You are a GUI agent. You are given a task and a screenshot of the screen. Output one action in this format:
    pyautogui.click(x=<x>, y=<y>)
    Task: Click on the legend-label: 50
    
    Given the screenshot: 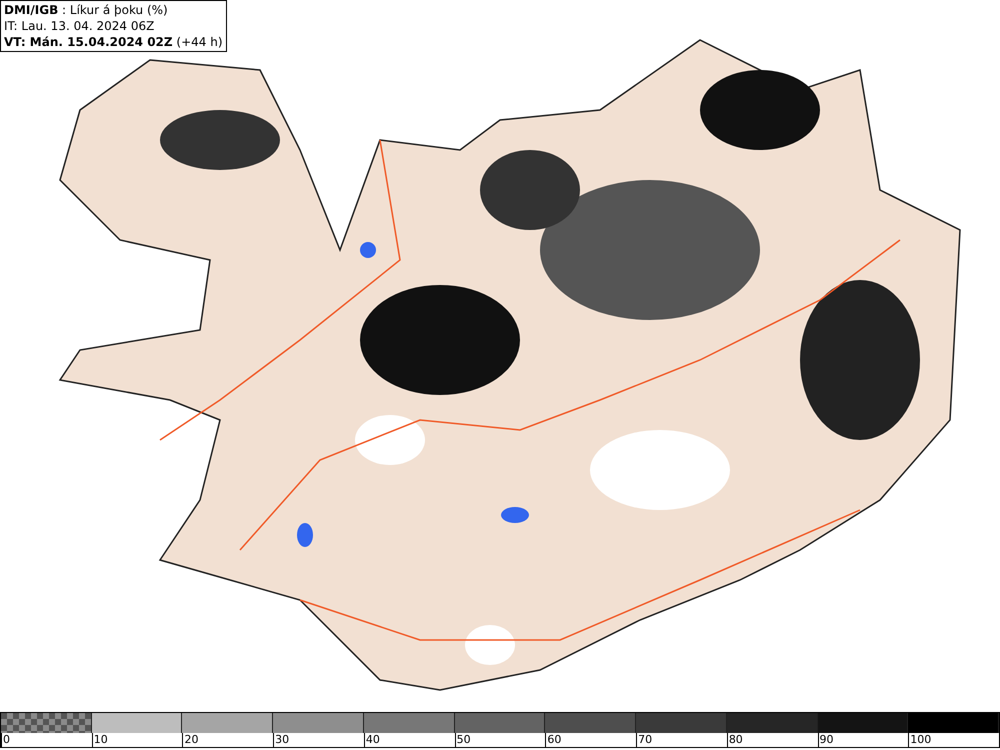 What is the action you would take?
    pyautogui.click(x=462, y=740)
    